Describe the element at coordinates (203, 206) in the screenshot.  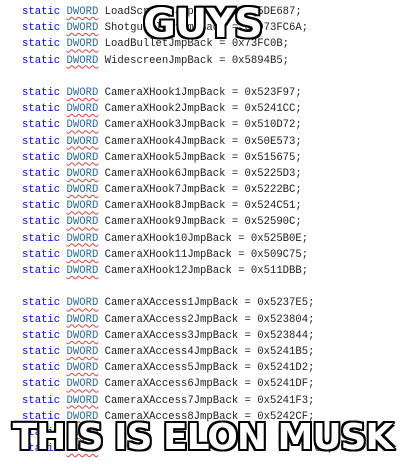
I see `declaration-text: CameraXHook8JmpBack = 0x524C51;` at that location.